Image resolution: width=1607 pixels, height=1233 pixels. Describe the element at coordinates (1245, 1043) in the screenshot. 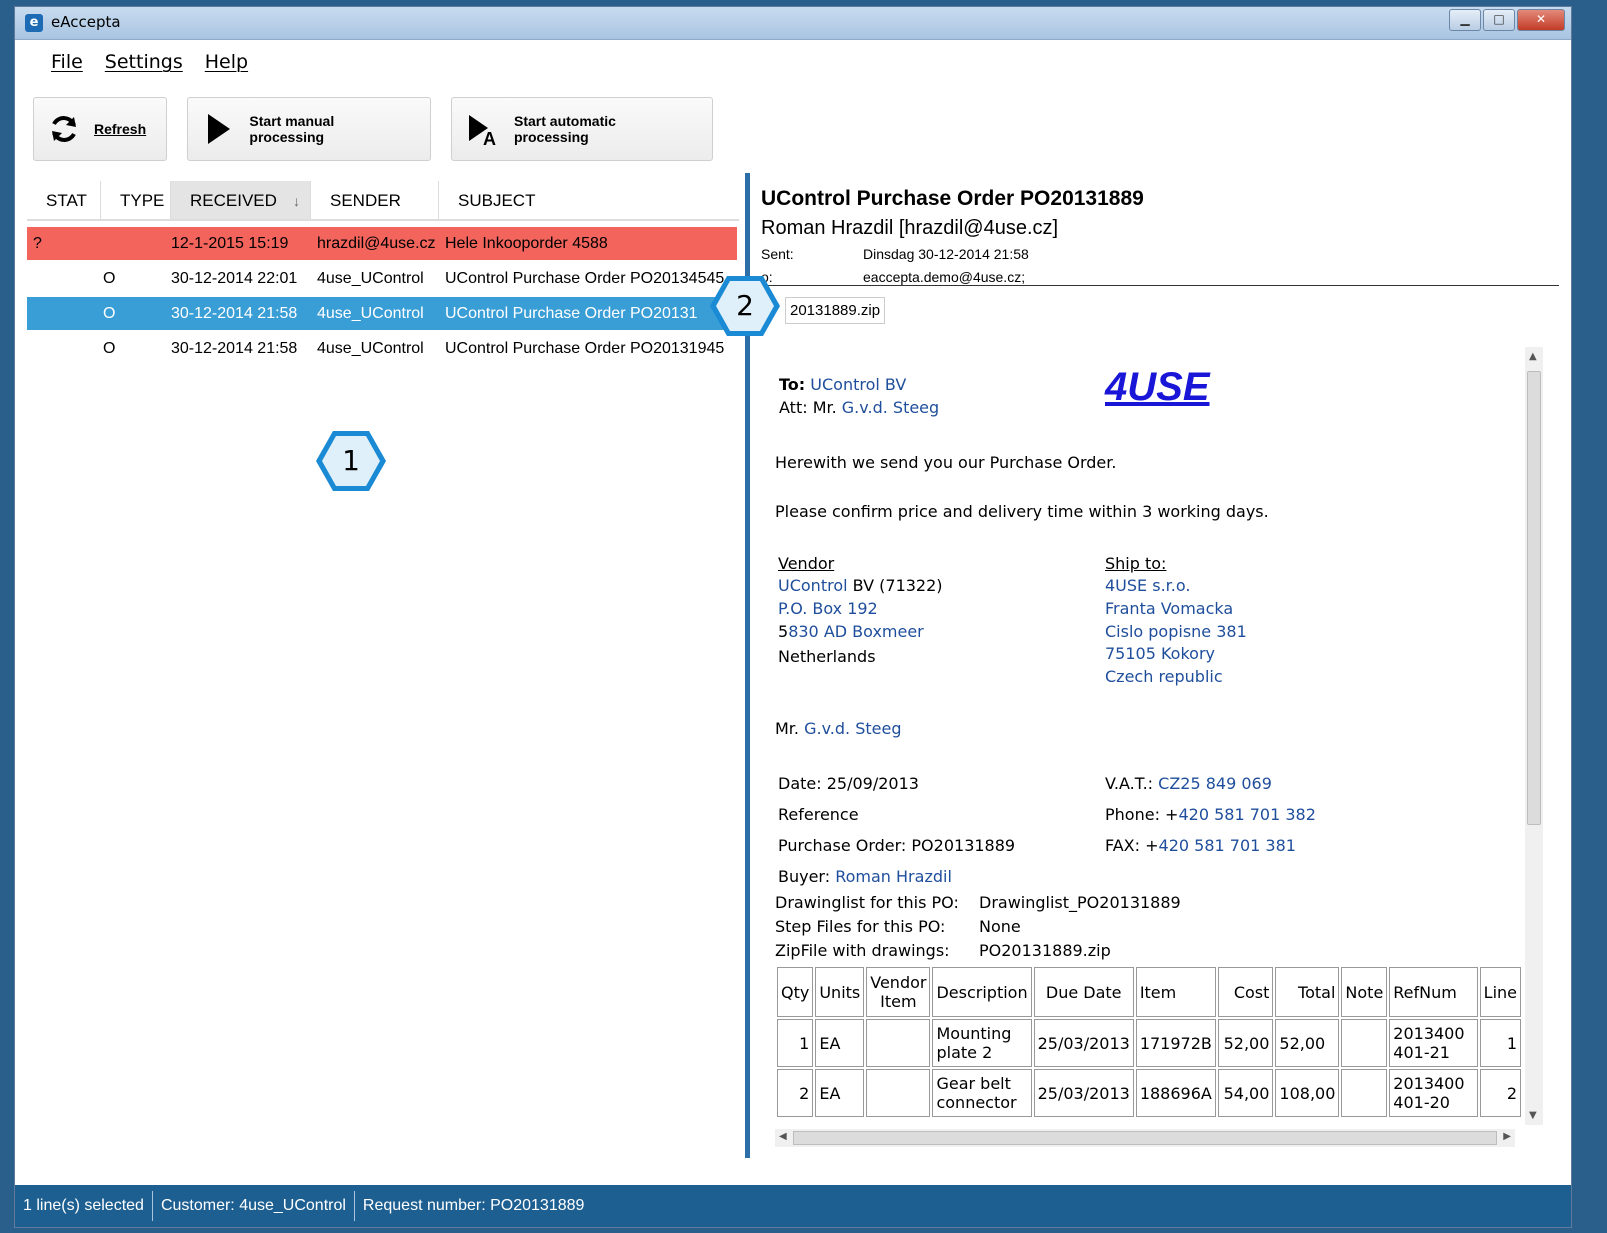

I see `cell-cost: 52,00` at that location.